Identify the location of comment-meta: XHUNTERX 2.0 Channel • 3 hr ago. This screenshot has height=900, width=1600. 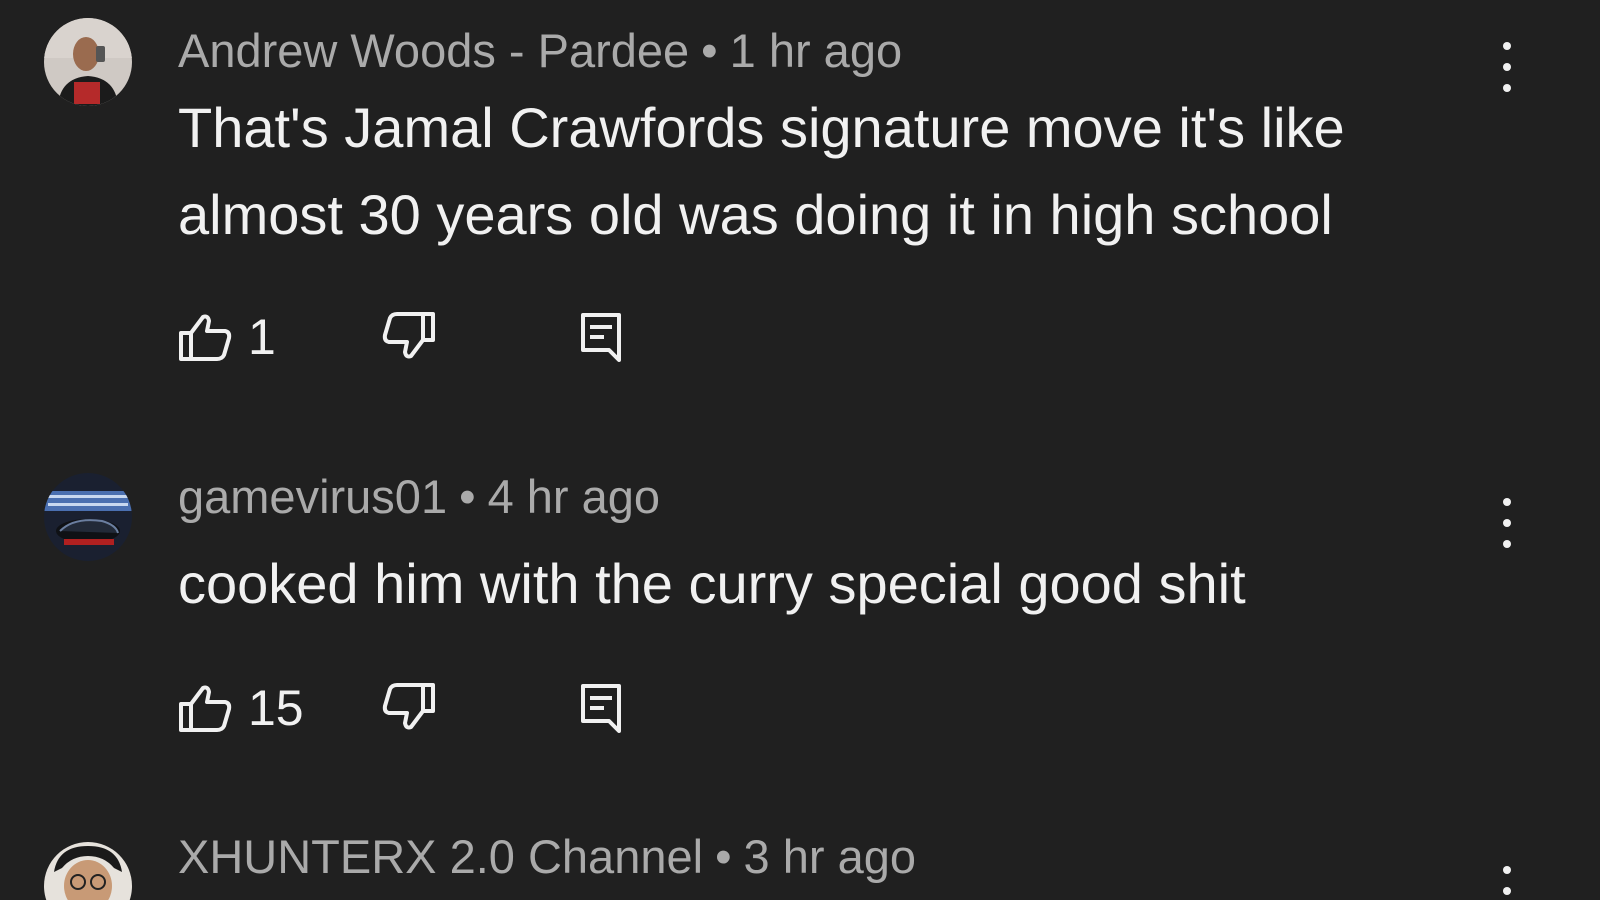
(547, 856).